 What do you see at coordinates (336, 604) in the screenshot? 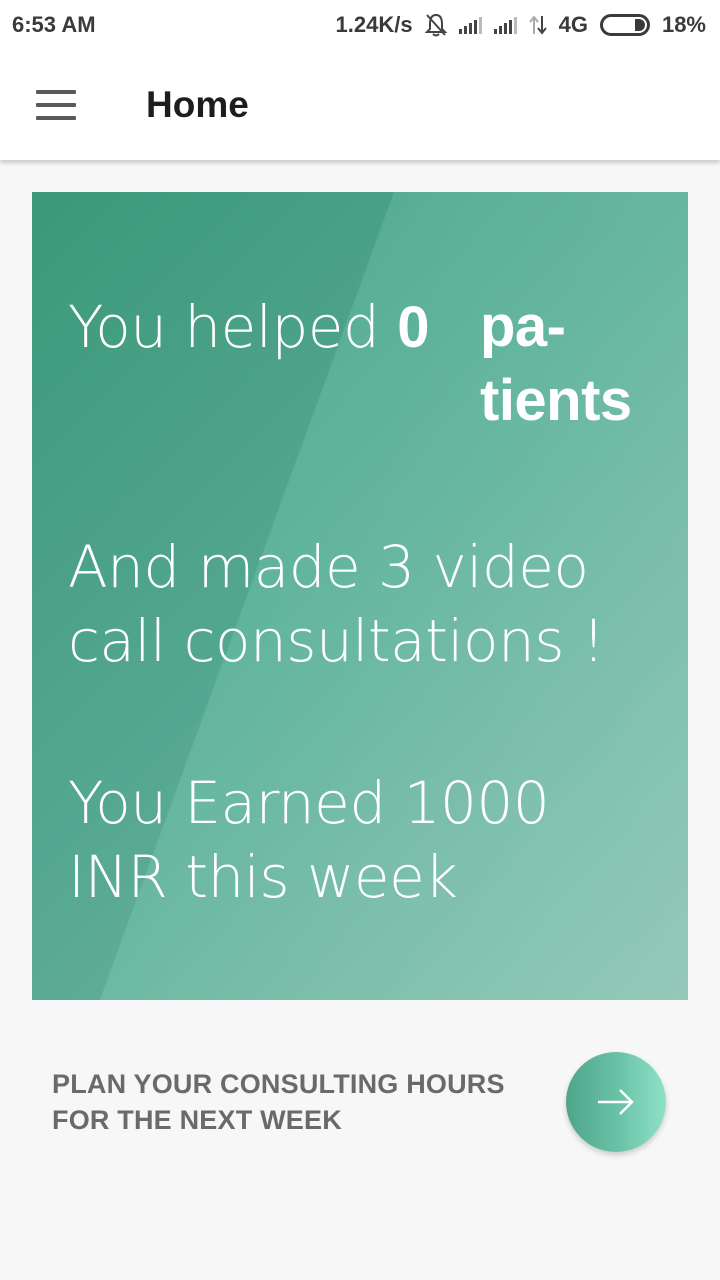
I see `video-consultations-text: And made 3 video call consultations !` at bounding box center [336, 604].